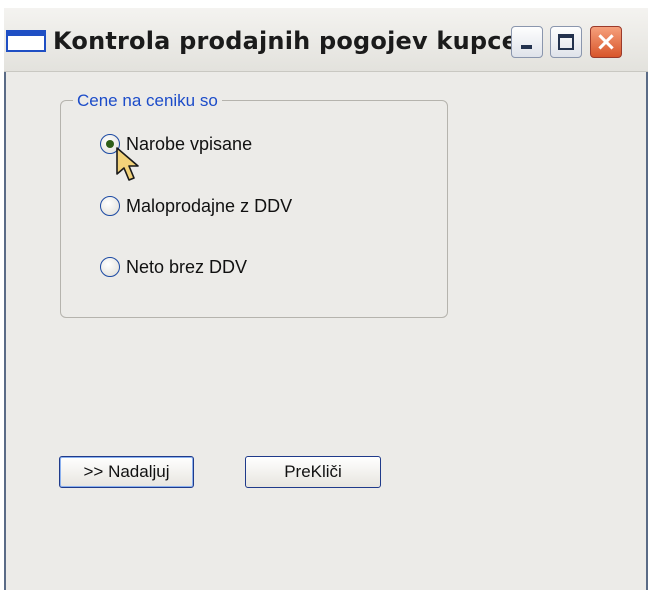  Describe the element at coordinates (187, 266) in the screenshot. I see `radio-label: Neto brez DDV` at that location.